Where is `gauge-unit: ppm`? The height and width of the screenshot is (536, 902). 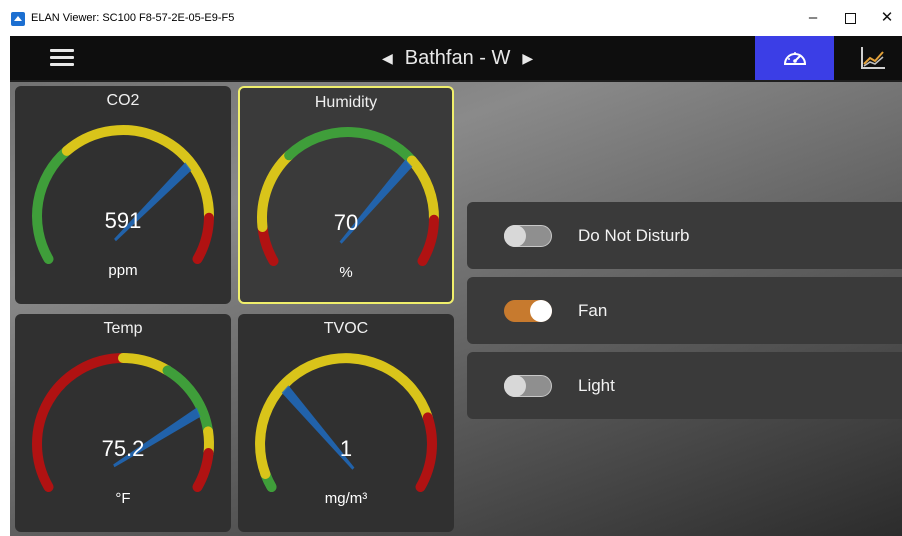 gauge-unit: ppm is located at coordinates (123, 270).